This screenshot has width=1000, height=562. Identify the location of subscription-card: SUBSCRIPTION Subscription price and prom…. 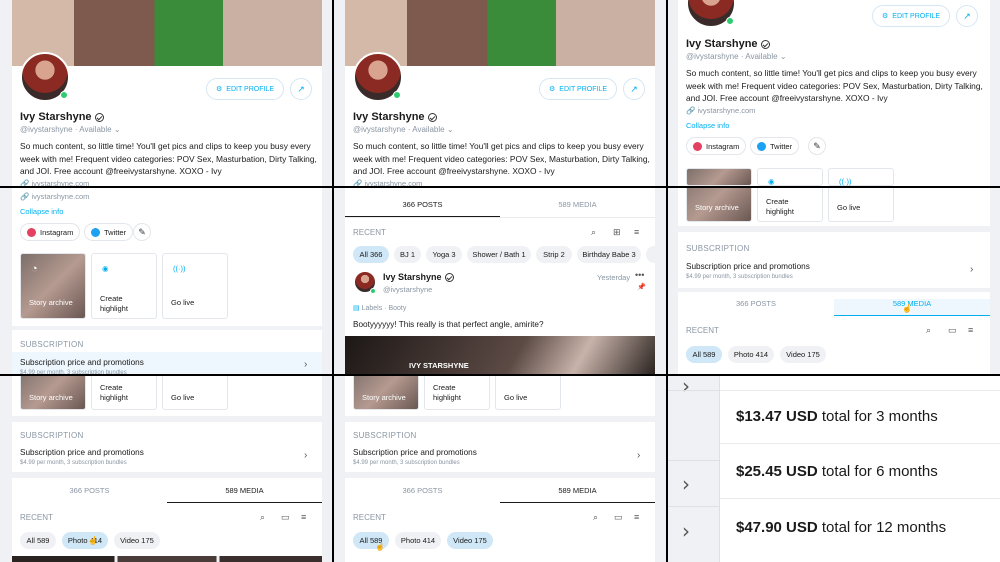
(500, 447).